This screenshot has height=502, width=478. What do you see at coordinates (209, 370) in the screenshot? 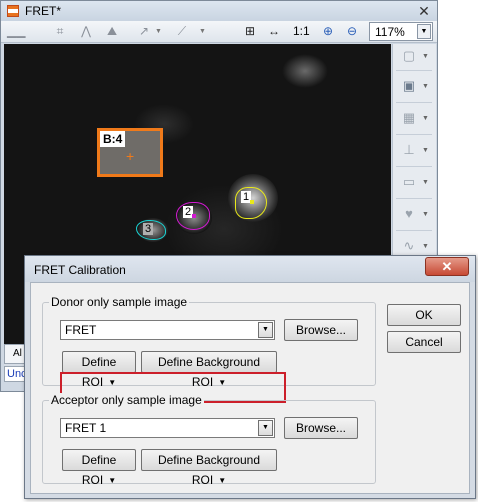
I see `donor-define-background-roi-button: Define Background ROI ▼` at bounding box center [209, 370].